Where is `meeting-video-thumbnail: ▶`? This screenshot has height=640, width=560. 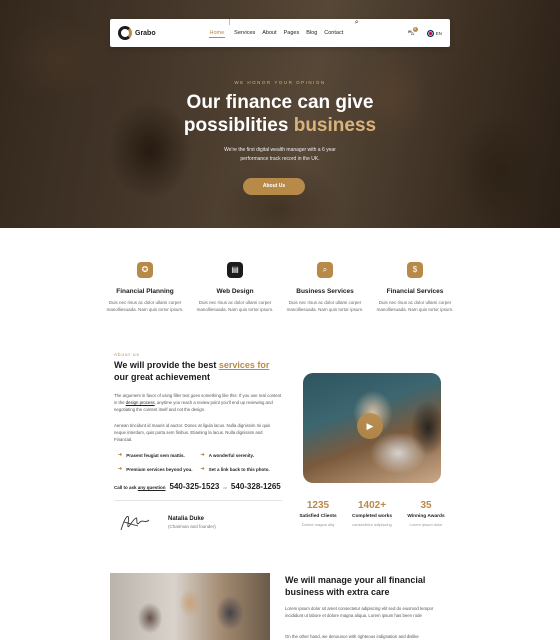
meeting-video-thumbnail: ▶ is located at coordinates (372, 428).